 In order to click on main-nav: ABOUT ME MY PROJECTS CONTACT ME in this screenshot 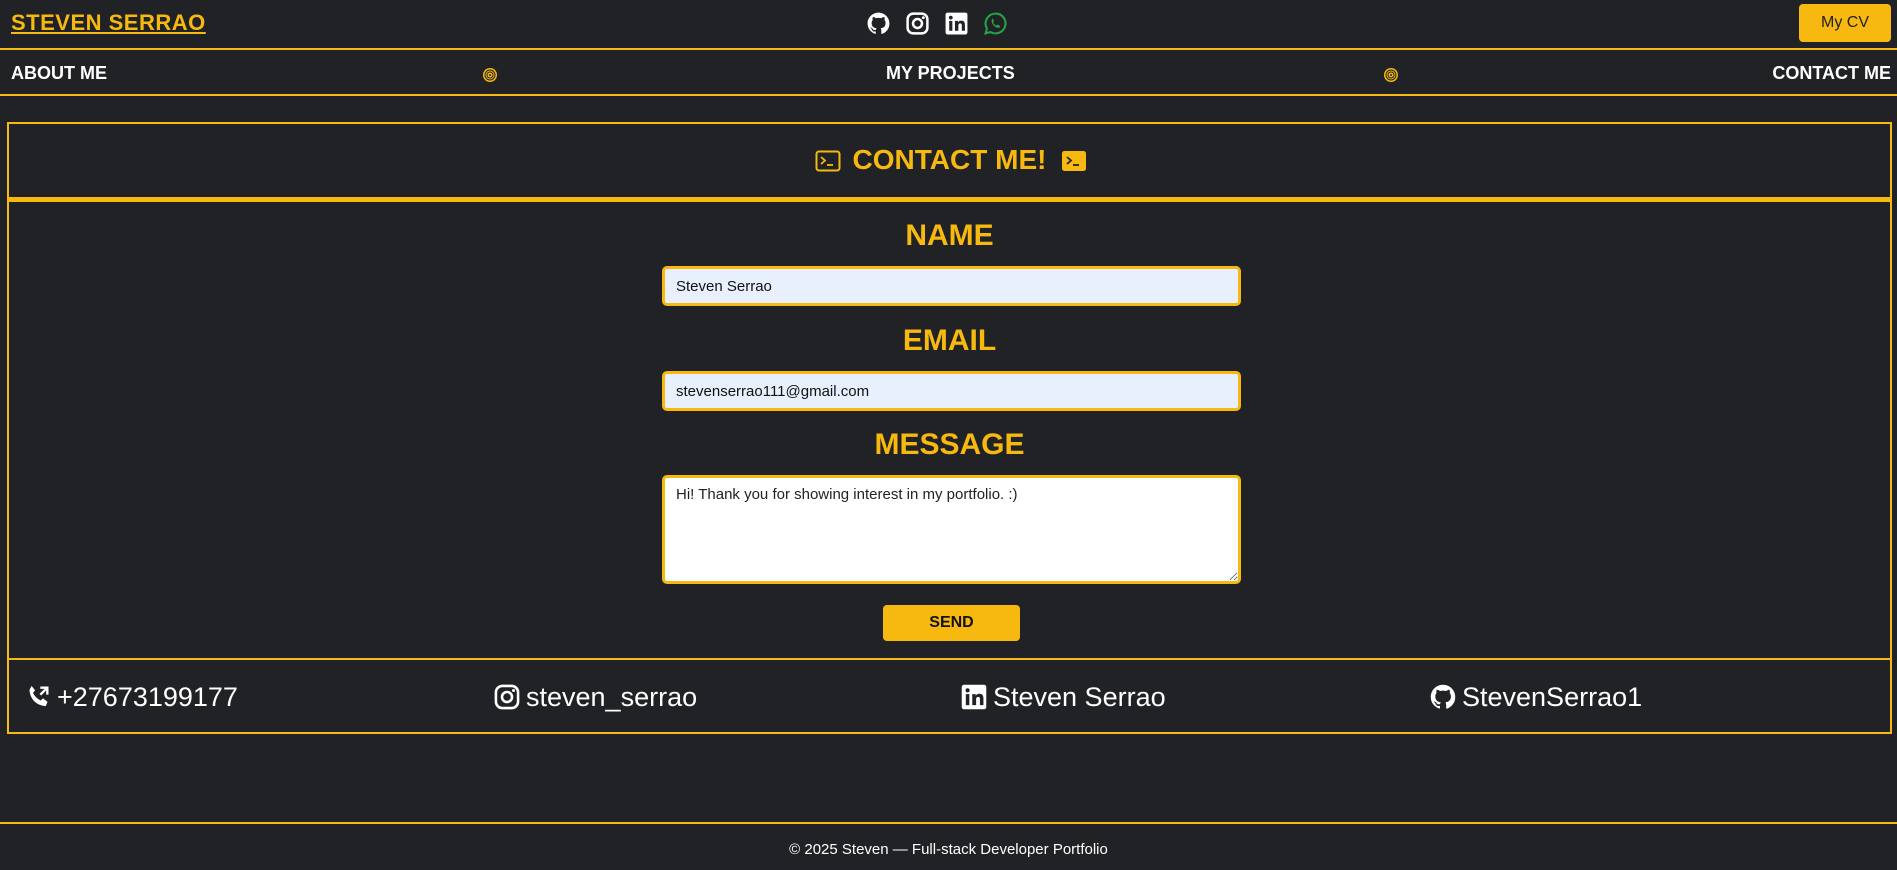, I will do `click(948, 74)`.